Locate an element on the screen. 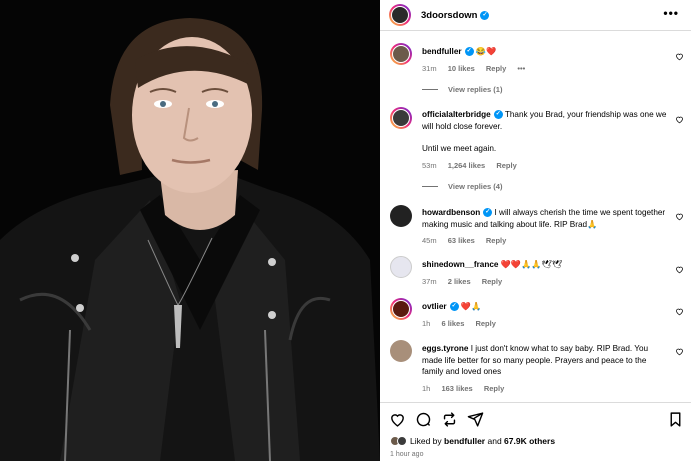 The height and width of the screenshot is (461, 691). comment-time: 31m is located at coordinates (429, 68).